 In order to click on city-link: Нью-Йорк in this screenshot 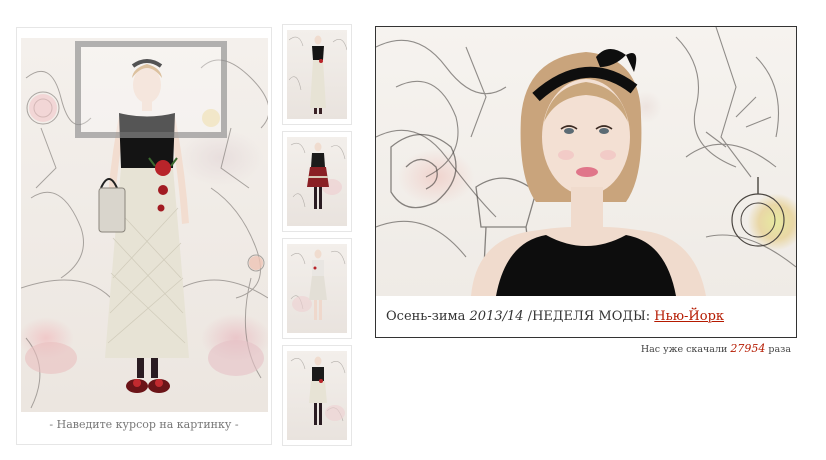, I will do `click(689, 316)`.